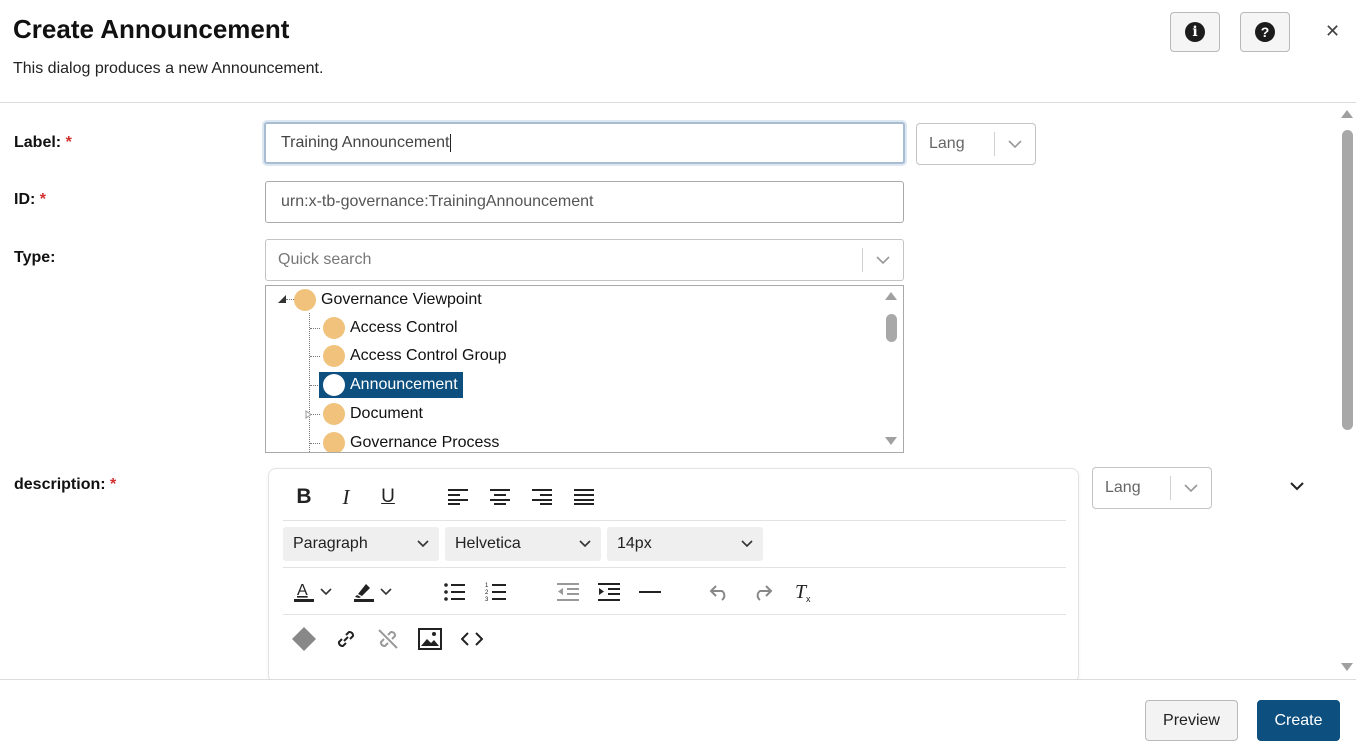  I want to click on tree-node-root: Governance Viewpoint, so click(388, 300).